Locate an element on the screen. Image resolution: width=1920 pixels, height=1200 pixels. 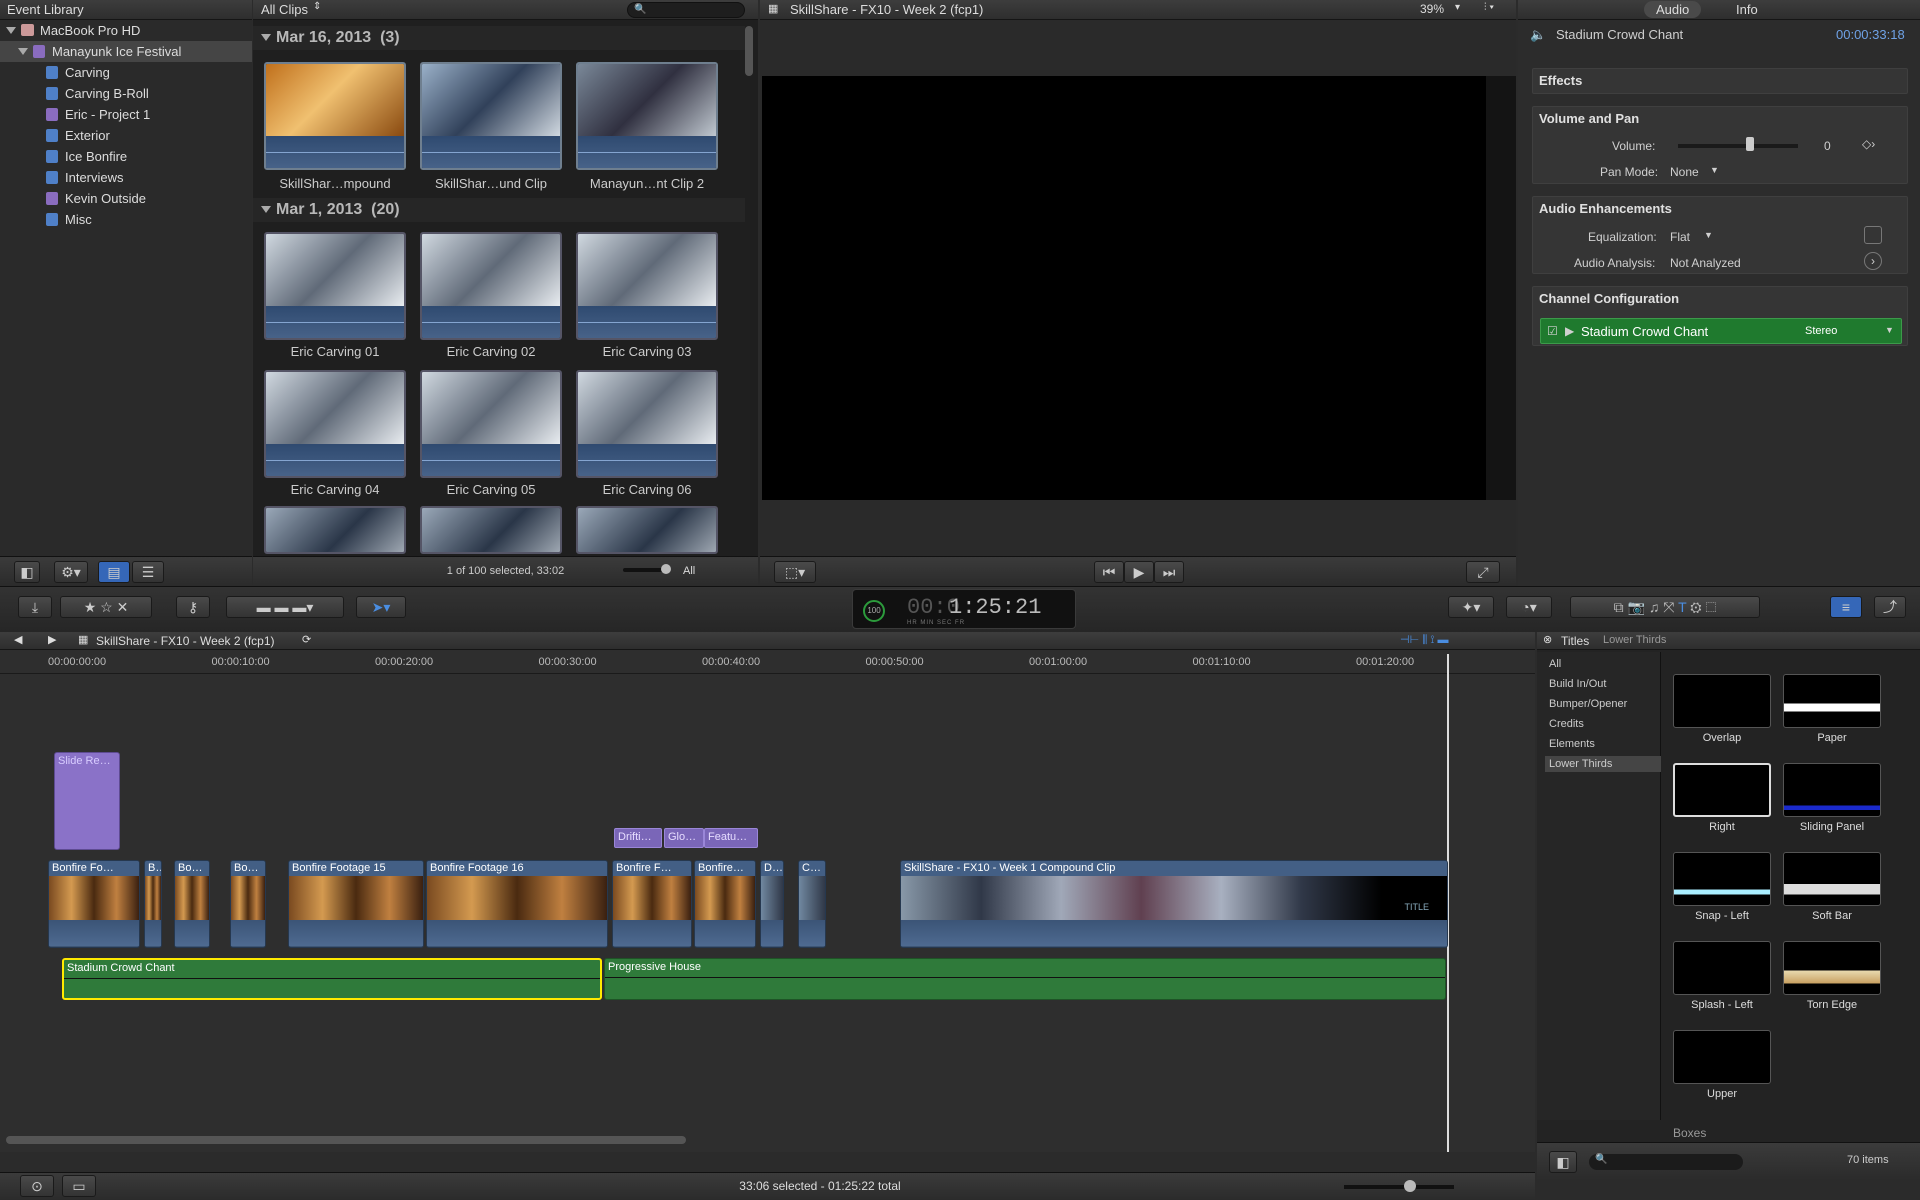
edit-buttons: ▬ ▬ ▬▾ is located at coordinates (285, 607).